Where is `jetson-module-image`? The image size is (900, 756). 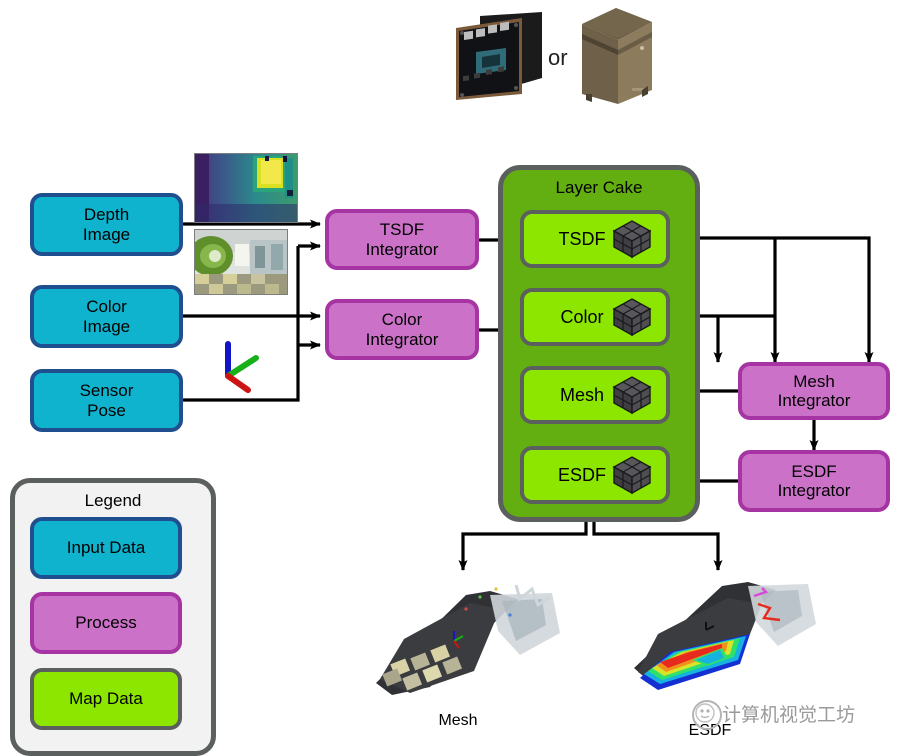
jetson-module-image is located at coordinates (499, 56).